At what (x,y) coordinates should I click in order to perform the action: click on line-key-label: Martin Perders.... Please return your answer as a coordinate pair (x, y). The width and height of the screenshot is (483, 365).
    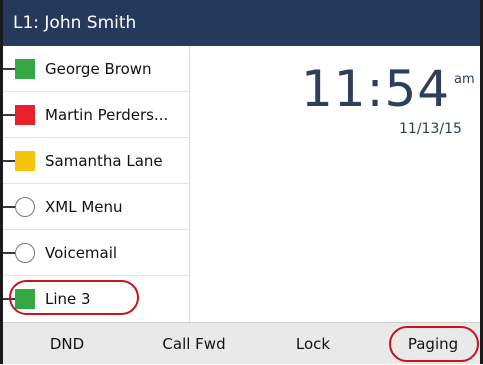
    Looking at the image, I should click on (107, 115).